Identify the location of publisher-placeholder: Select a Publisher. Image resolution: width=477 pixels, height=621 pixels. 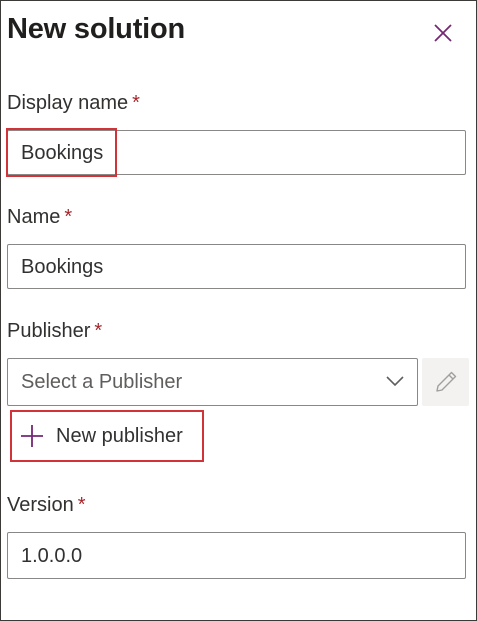
(102, 382).